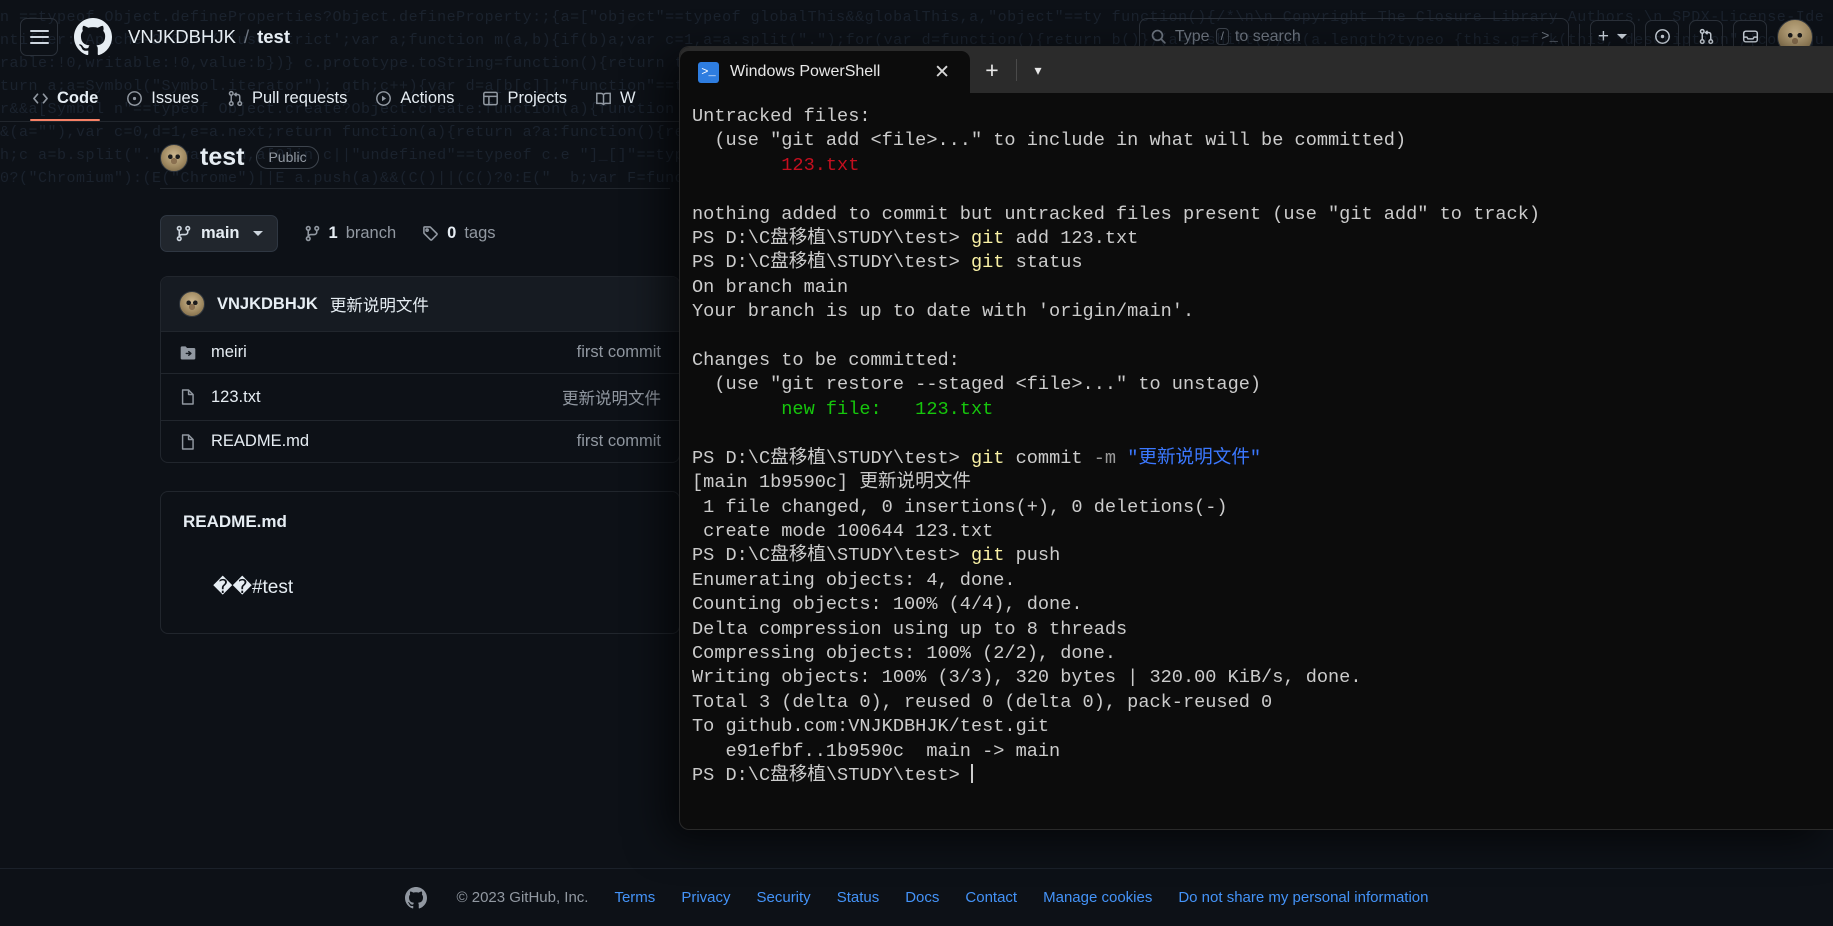  Describe the element at coordinates (887, 605) in the screenshot. I see `terminal-text: Counting objects: 100% (4/4), done.` at that location.